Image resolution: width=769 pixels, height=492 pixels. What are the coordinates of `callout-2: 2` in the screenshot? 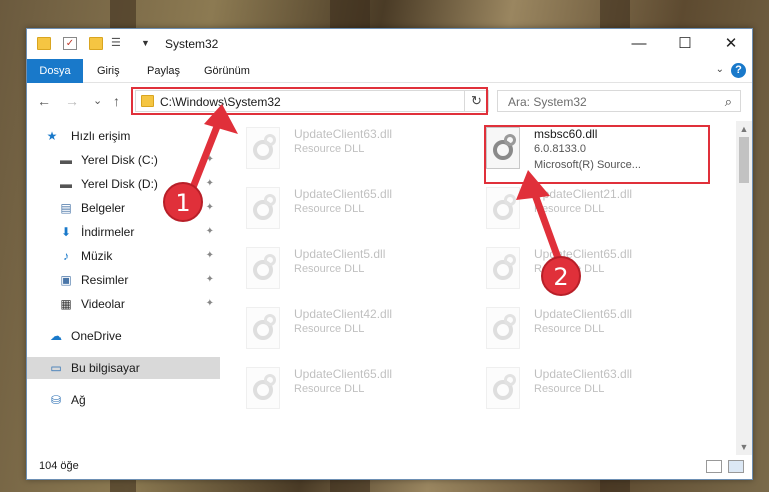 It's located at (561, 276).